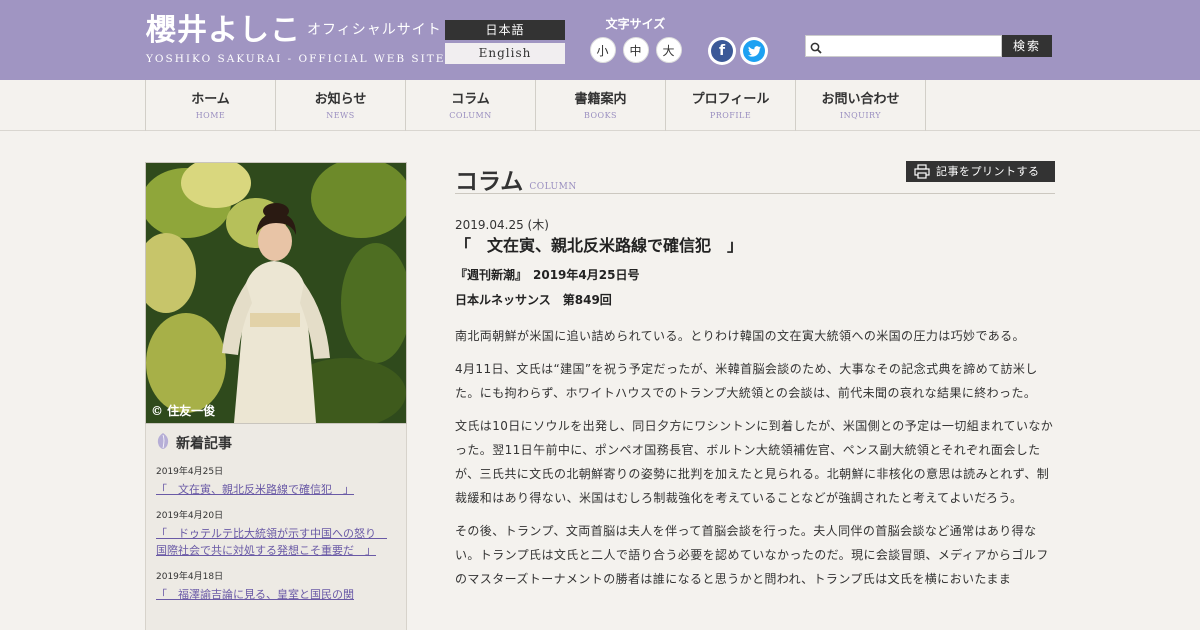  I want to click on twitter-icon, so click(754, 51).